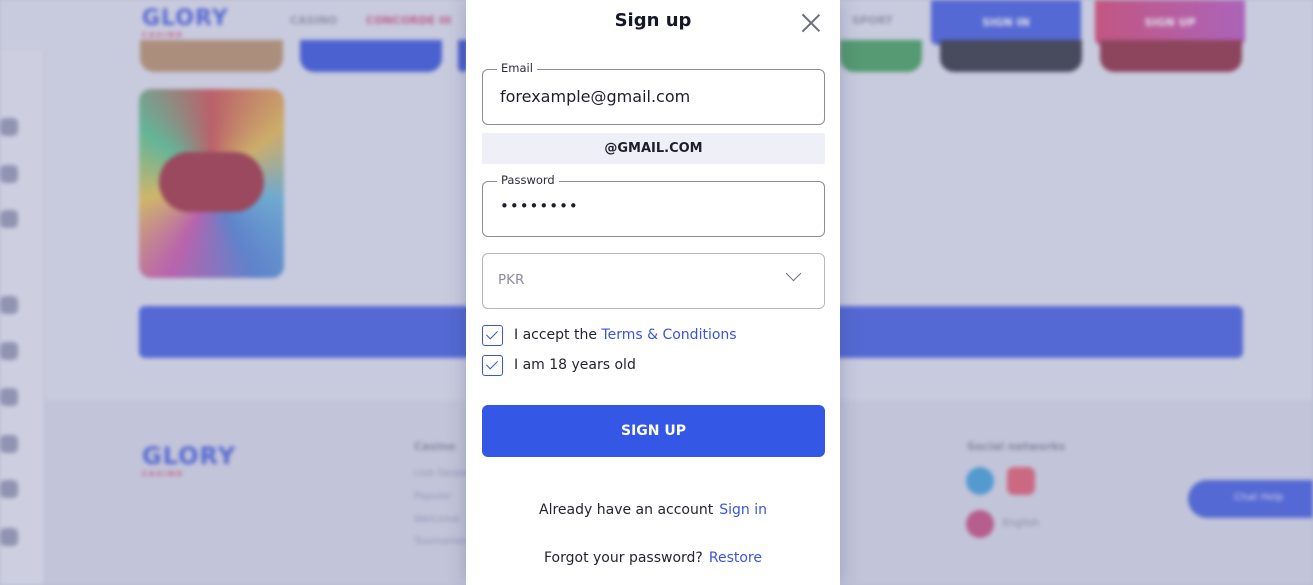  Describe the element at coordinates (668, 335) in the screenshot. I see `terms-link: Terms & Conditions` at that location.